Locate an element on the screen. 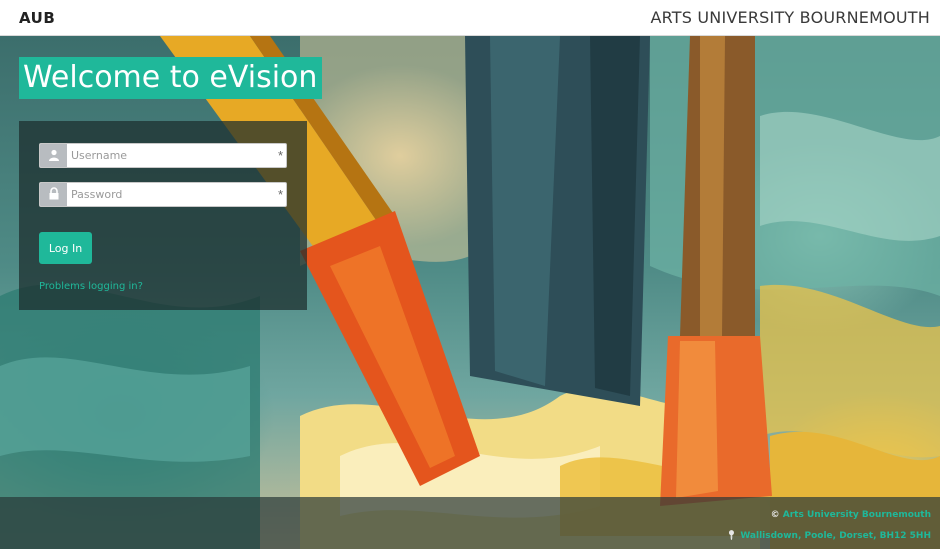  top-bar: AUB ARTS UNIVERSITY BOURNEMOUTH is located at coordinates (470, 18).